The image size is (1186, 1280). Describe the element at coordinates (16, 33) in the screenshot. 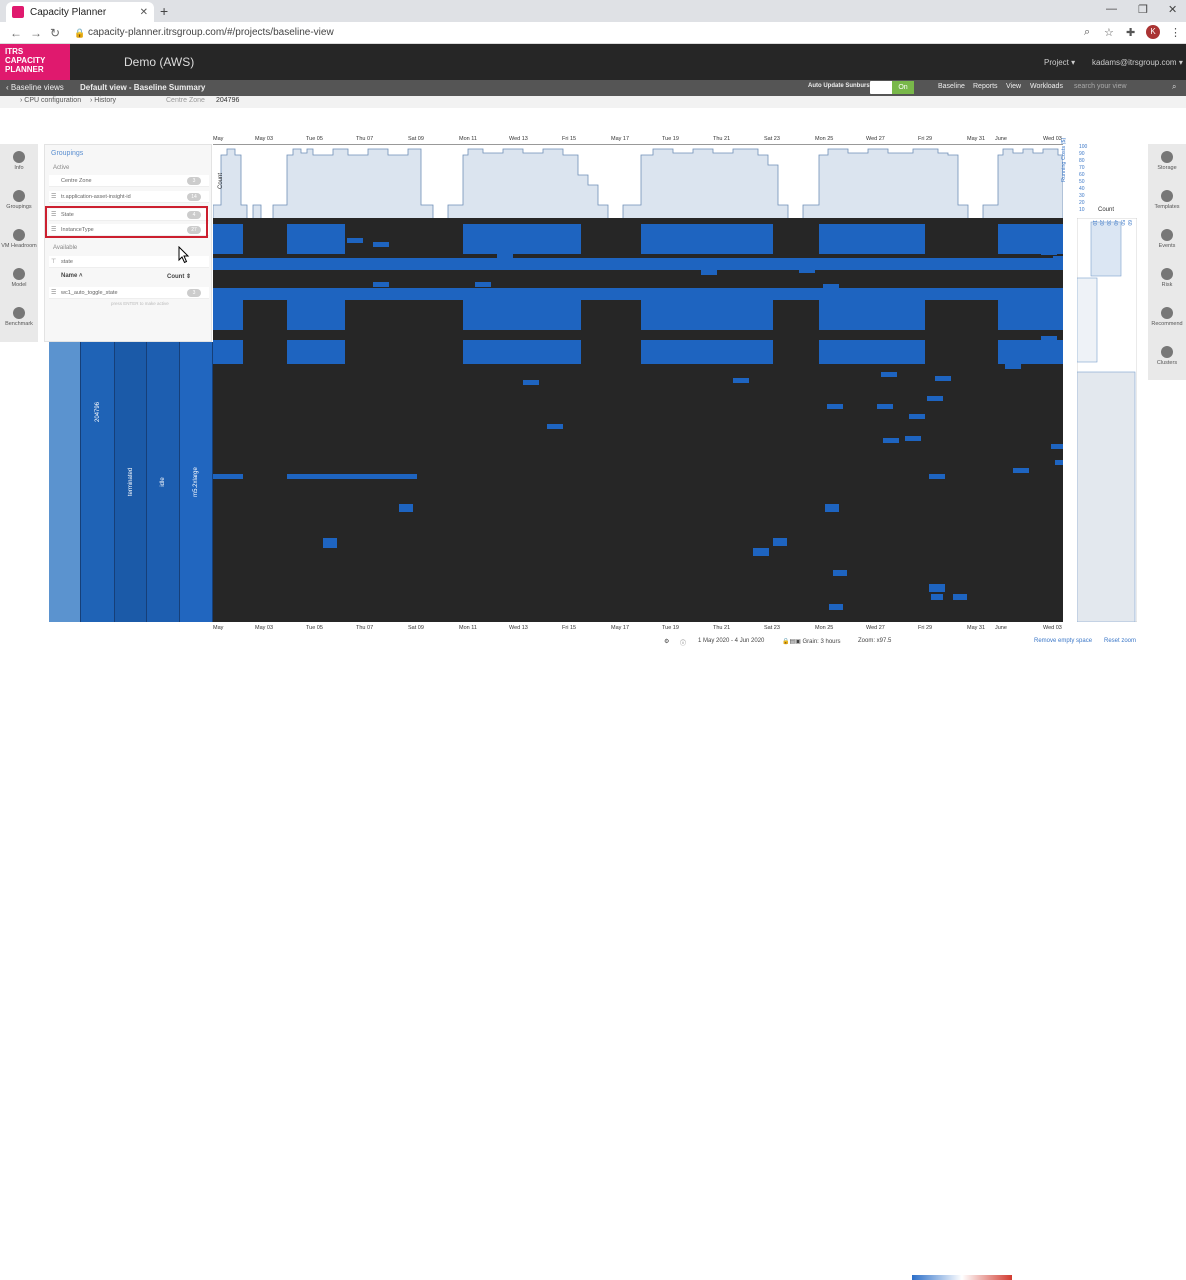

I see `back-arrow-icon: ←` at that location.